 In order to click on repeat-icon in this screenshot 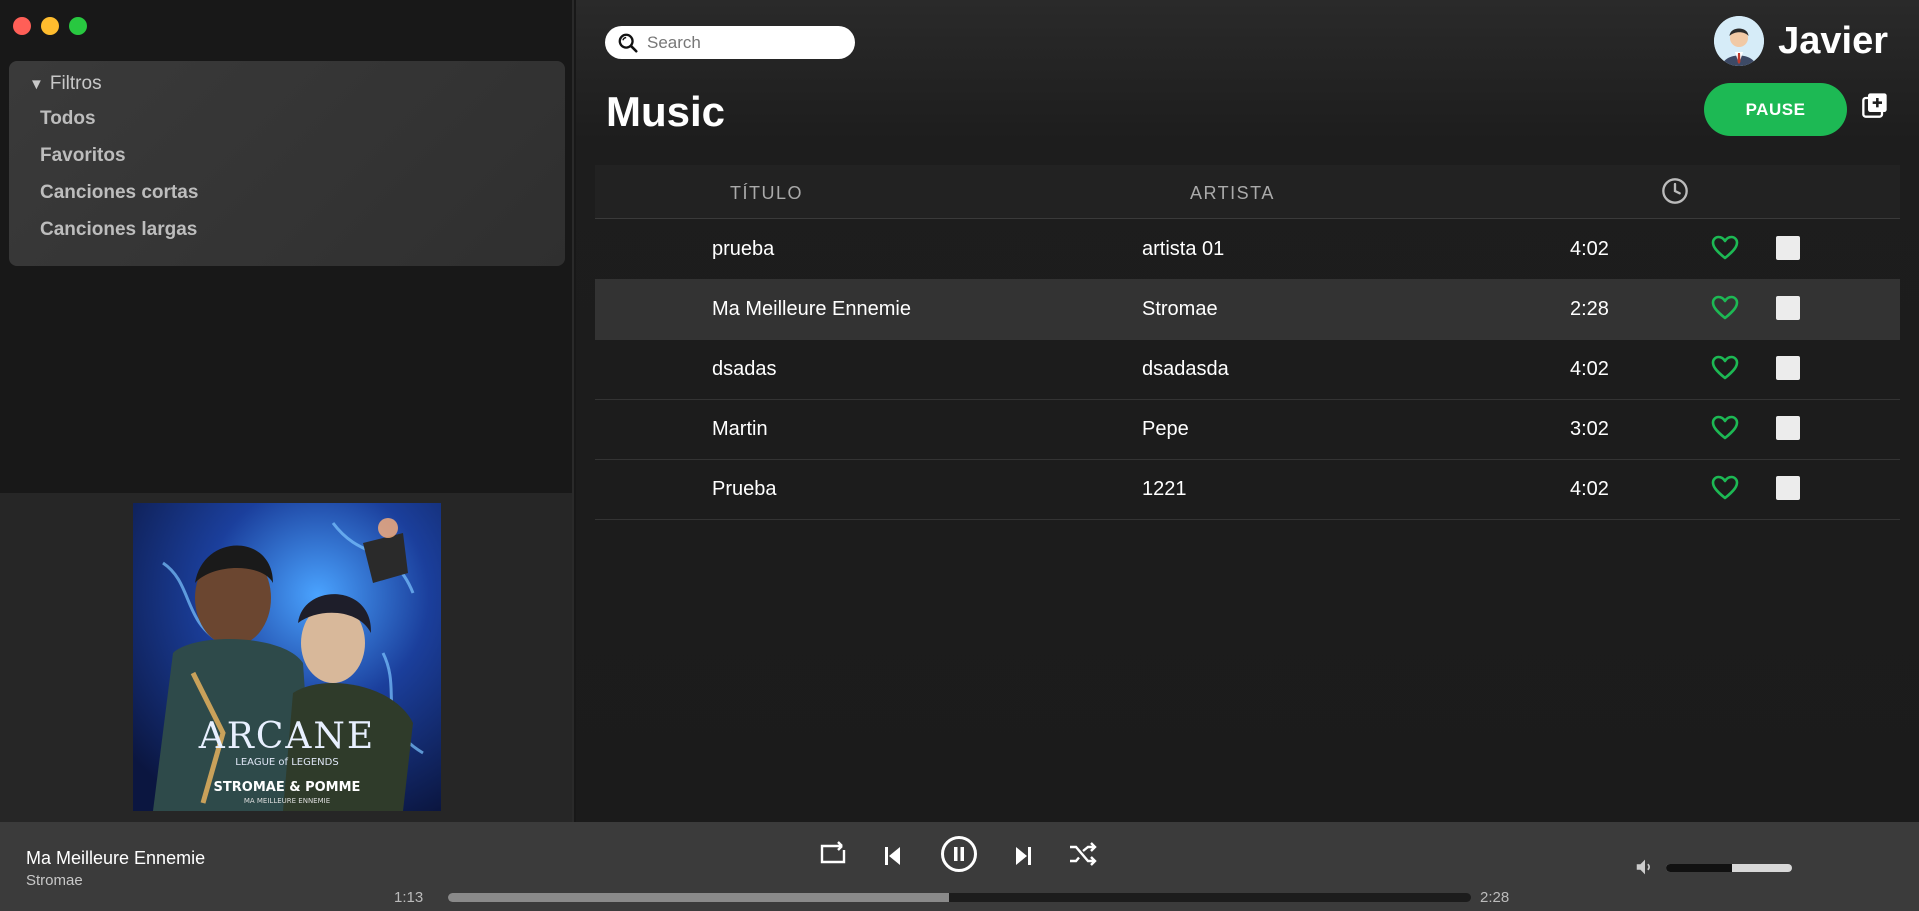, I will do `click(833, 854)`.